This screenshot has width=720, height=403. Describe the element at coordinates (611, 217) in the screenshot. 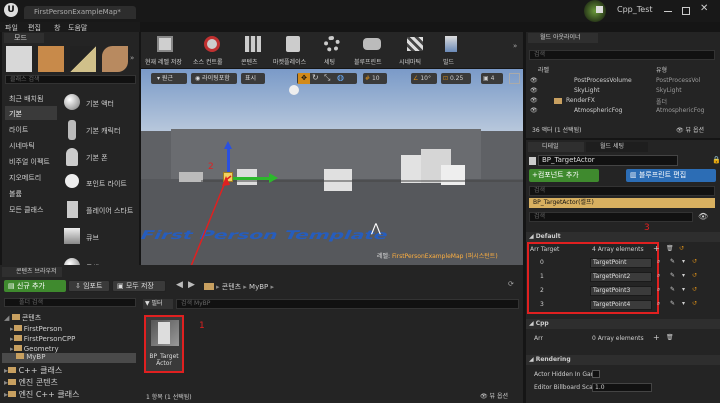

I see `property-search-input: 검색` at that location.